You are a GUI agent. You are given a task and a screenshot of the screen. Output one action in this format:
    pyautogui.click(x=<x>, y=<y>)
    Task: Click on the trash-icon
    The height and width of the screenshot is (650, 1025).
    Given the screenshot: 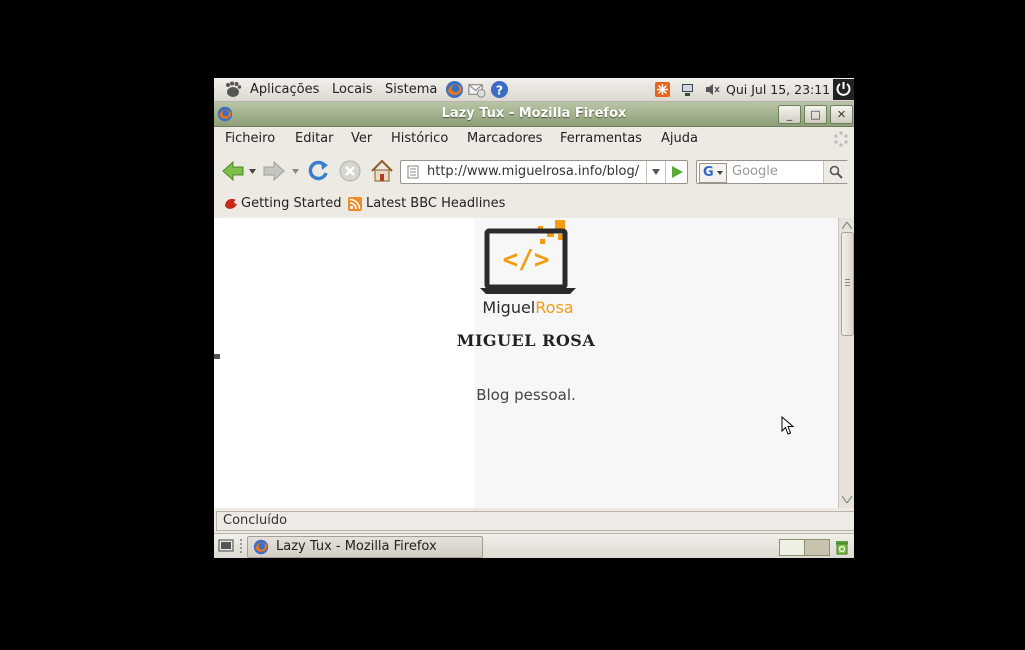 What is the action you would take?
    pyautogui.click(x=842, y=546)
    